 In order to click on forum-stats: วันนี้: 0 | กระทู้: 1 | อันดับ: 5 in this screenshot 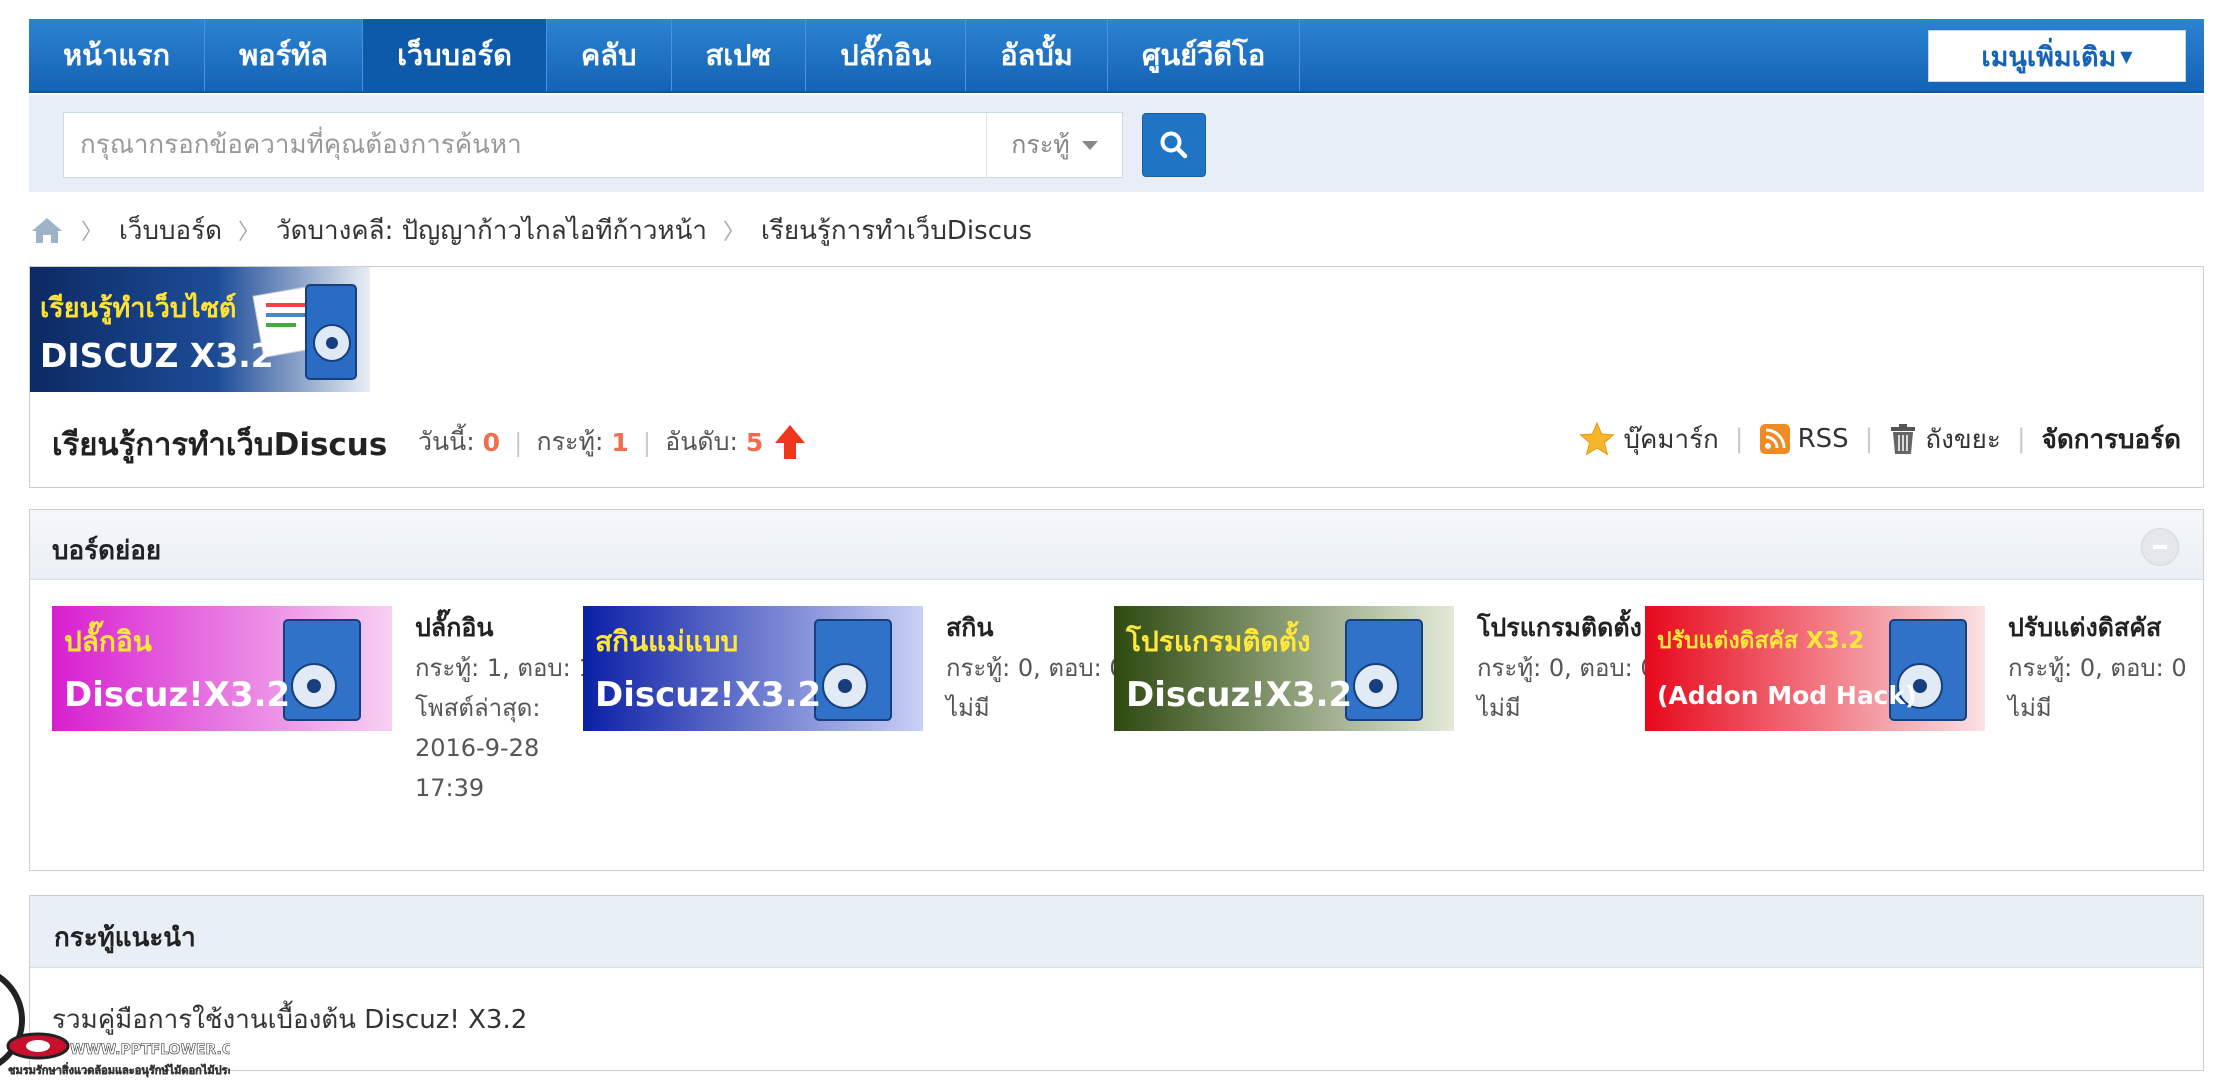, I will do `click(612, 442)`.